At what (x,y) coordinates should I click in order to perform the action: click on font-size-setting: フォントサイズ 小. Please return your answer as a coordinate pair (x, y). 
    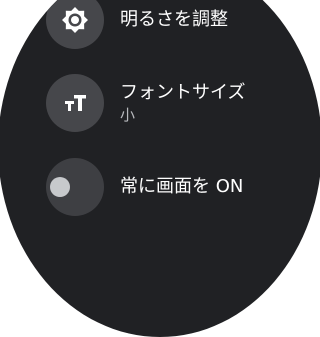
    Looking at the image, I should click on (183, 103).